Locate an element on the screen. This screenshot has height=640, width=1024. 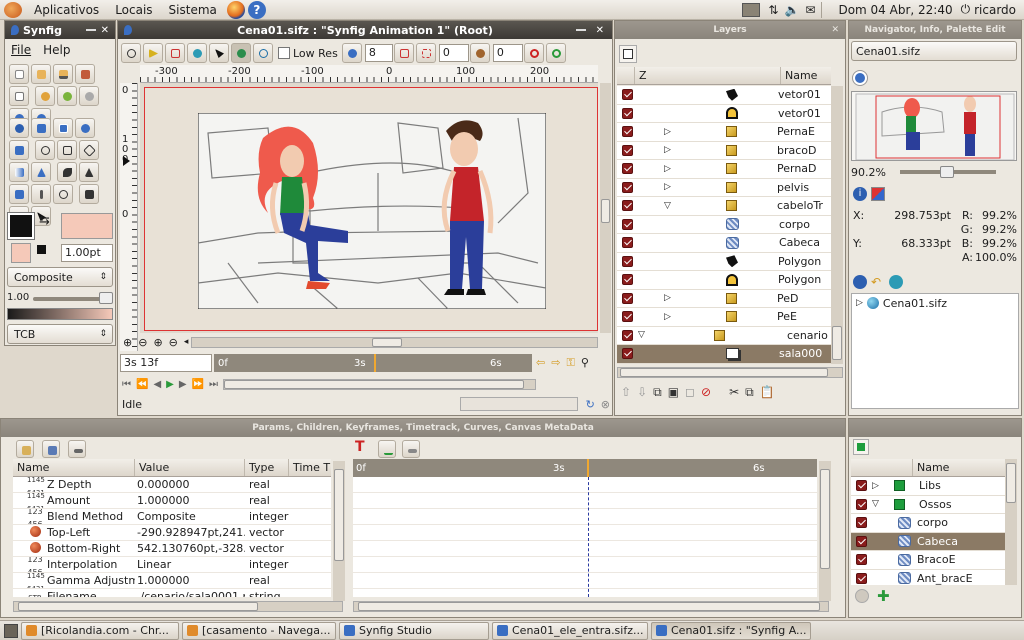
timetrack-tab-icon: T is located at coordinates (364, 448).